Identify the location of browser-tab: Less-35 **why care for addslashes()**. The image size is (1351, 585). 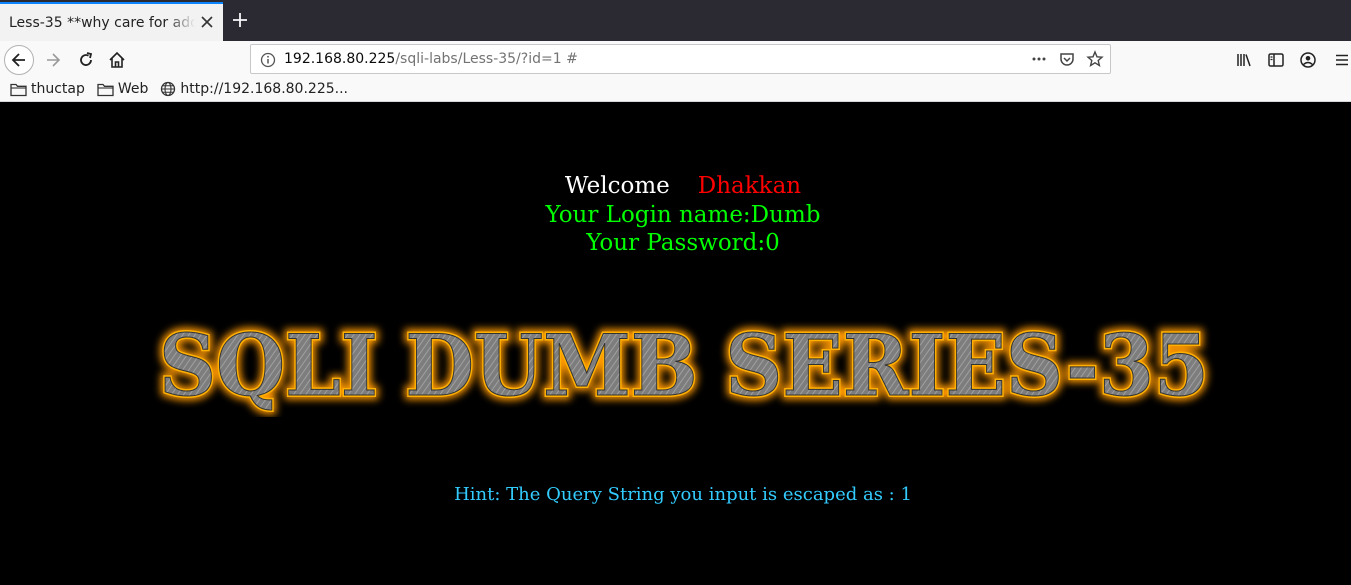
(111, 21).